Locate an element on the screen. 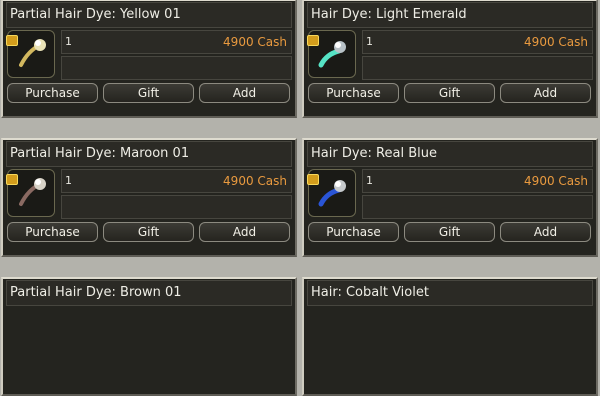 This screenshot has width=600, height=396. item-title: Hair Dye: Real Blue is located at coordinates (450, 154).